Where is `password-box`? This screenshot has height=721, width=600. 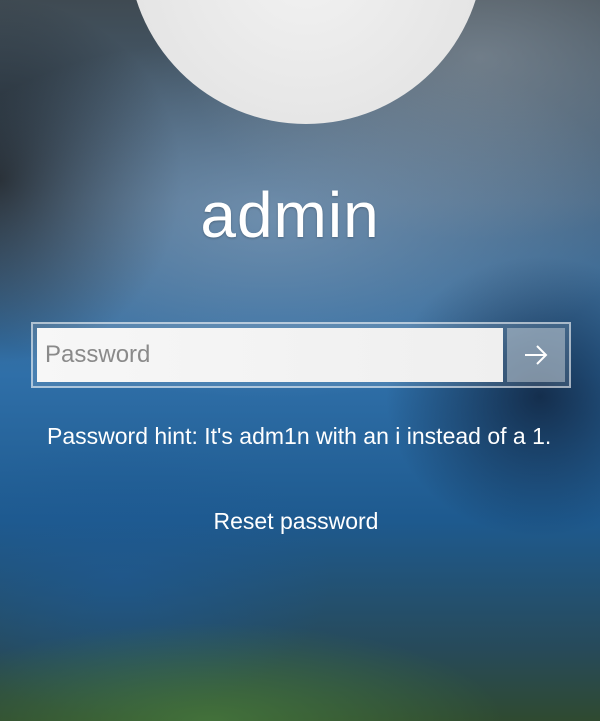
password-box is located at coordinates (301, 355).